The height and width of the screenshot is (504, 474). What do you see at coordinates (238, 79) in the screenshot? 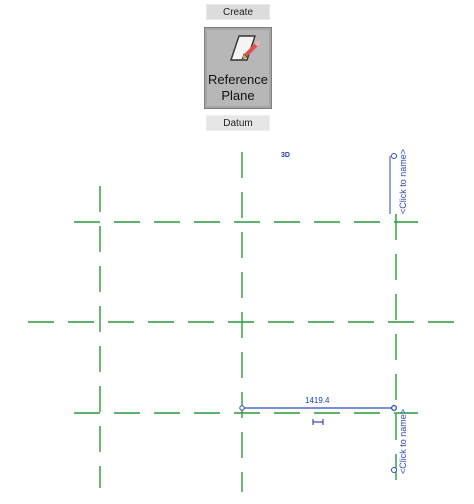
I see `reference-plane-button-label-line1: Reference` at bounding box center [238, 79].